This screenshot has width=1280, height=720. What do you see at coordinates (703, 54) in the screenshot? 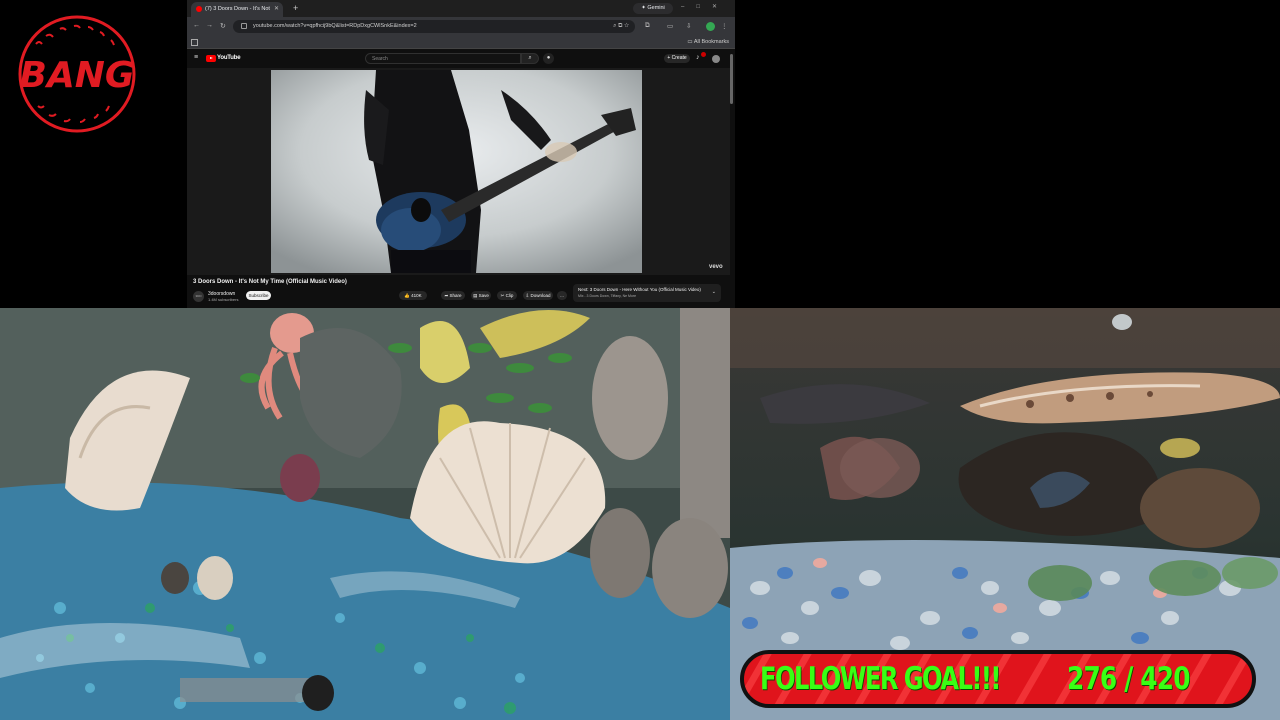
I see `notification-badge` at bounding box center [703, 54].